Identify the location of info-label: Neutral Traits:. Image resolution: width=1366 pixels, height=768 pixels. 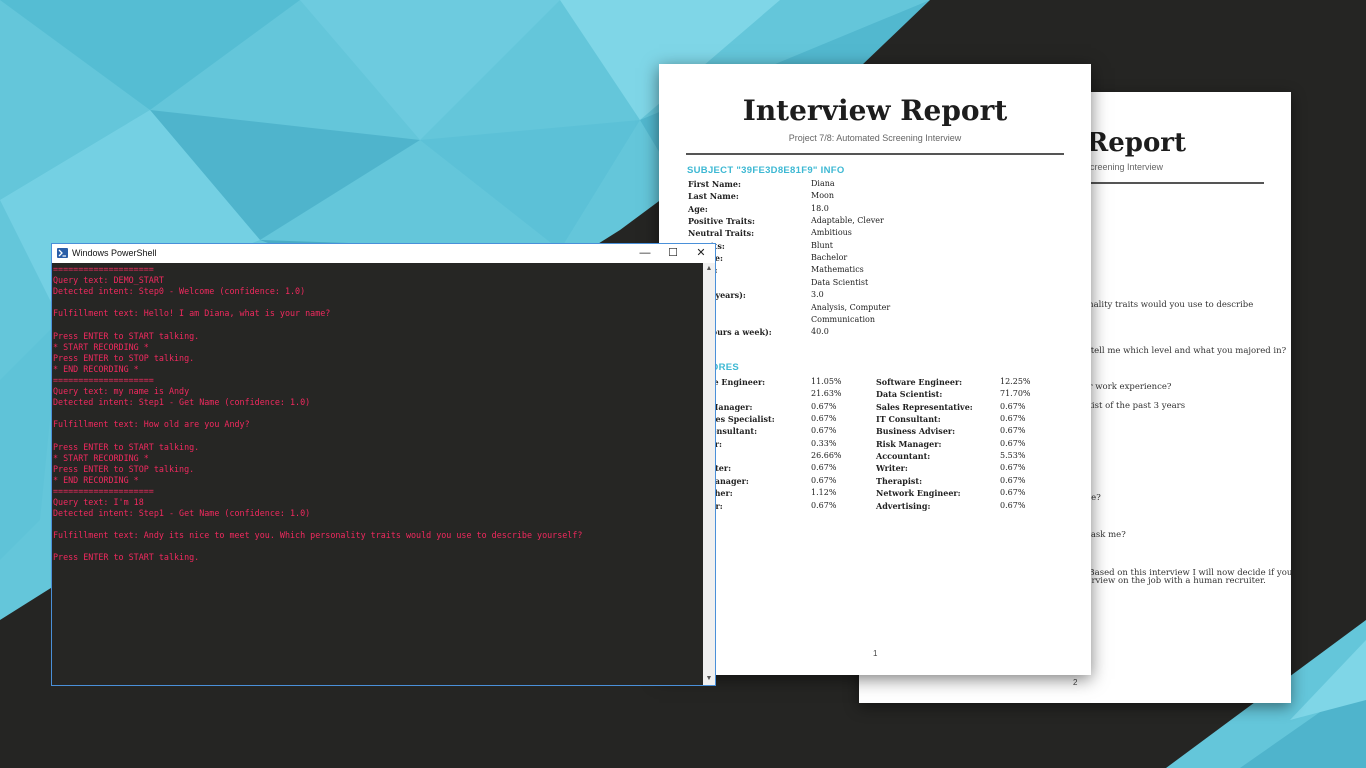
(721, 233).